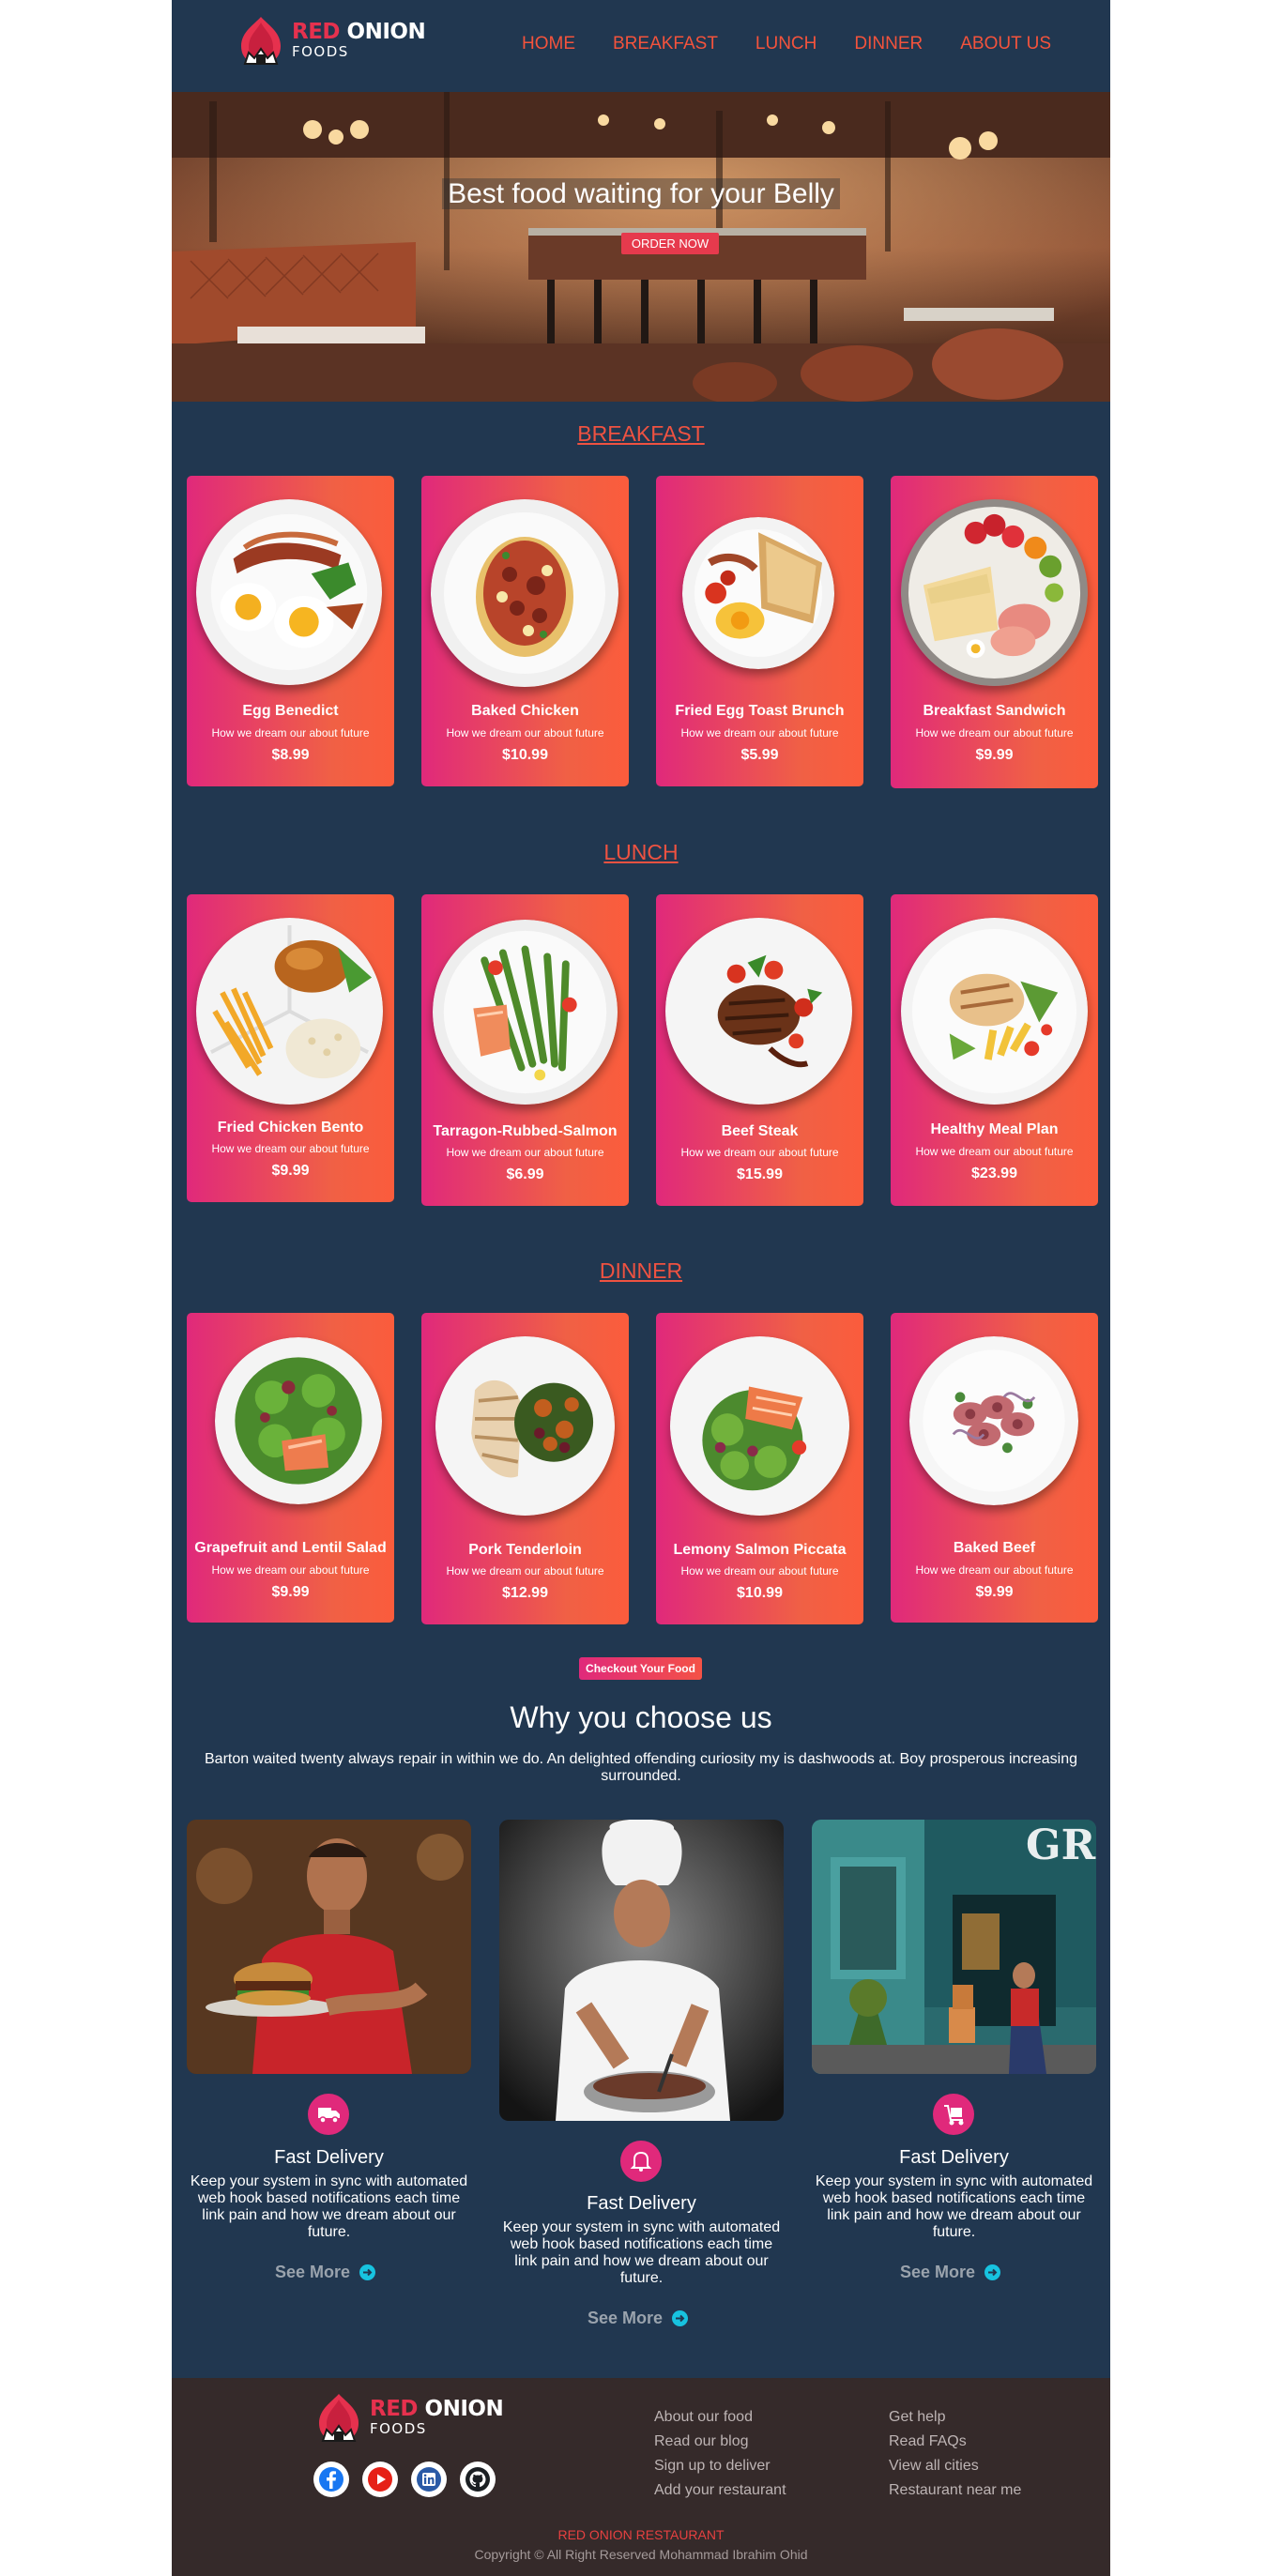 This screenshot has width=1282, height=2576. I want to click on footer-link-blog: Read our blog, so click(702, 2441).